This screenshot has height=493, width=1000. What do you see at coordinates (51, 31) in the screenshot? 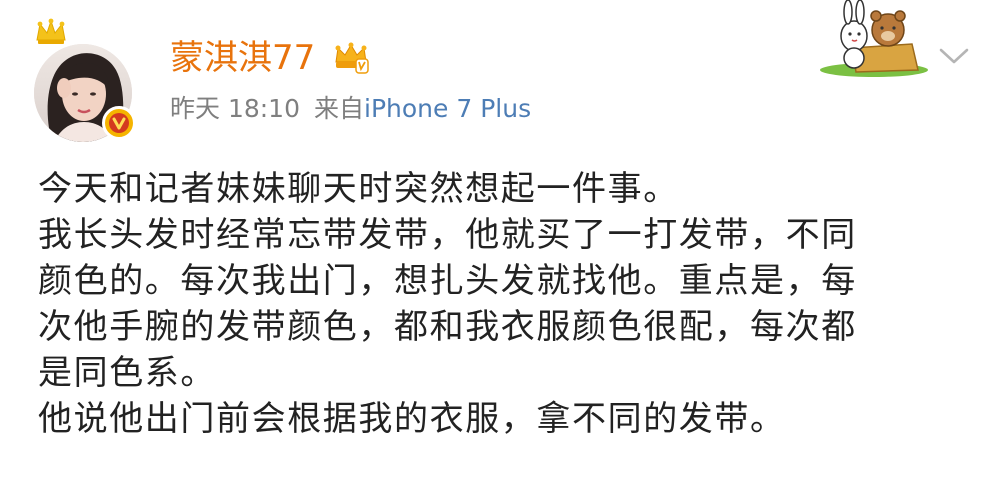
I see `crown-icon` at bounding box center [51, 31].